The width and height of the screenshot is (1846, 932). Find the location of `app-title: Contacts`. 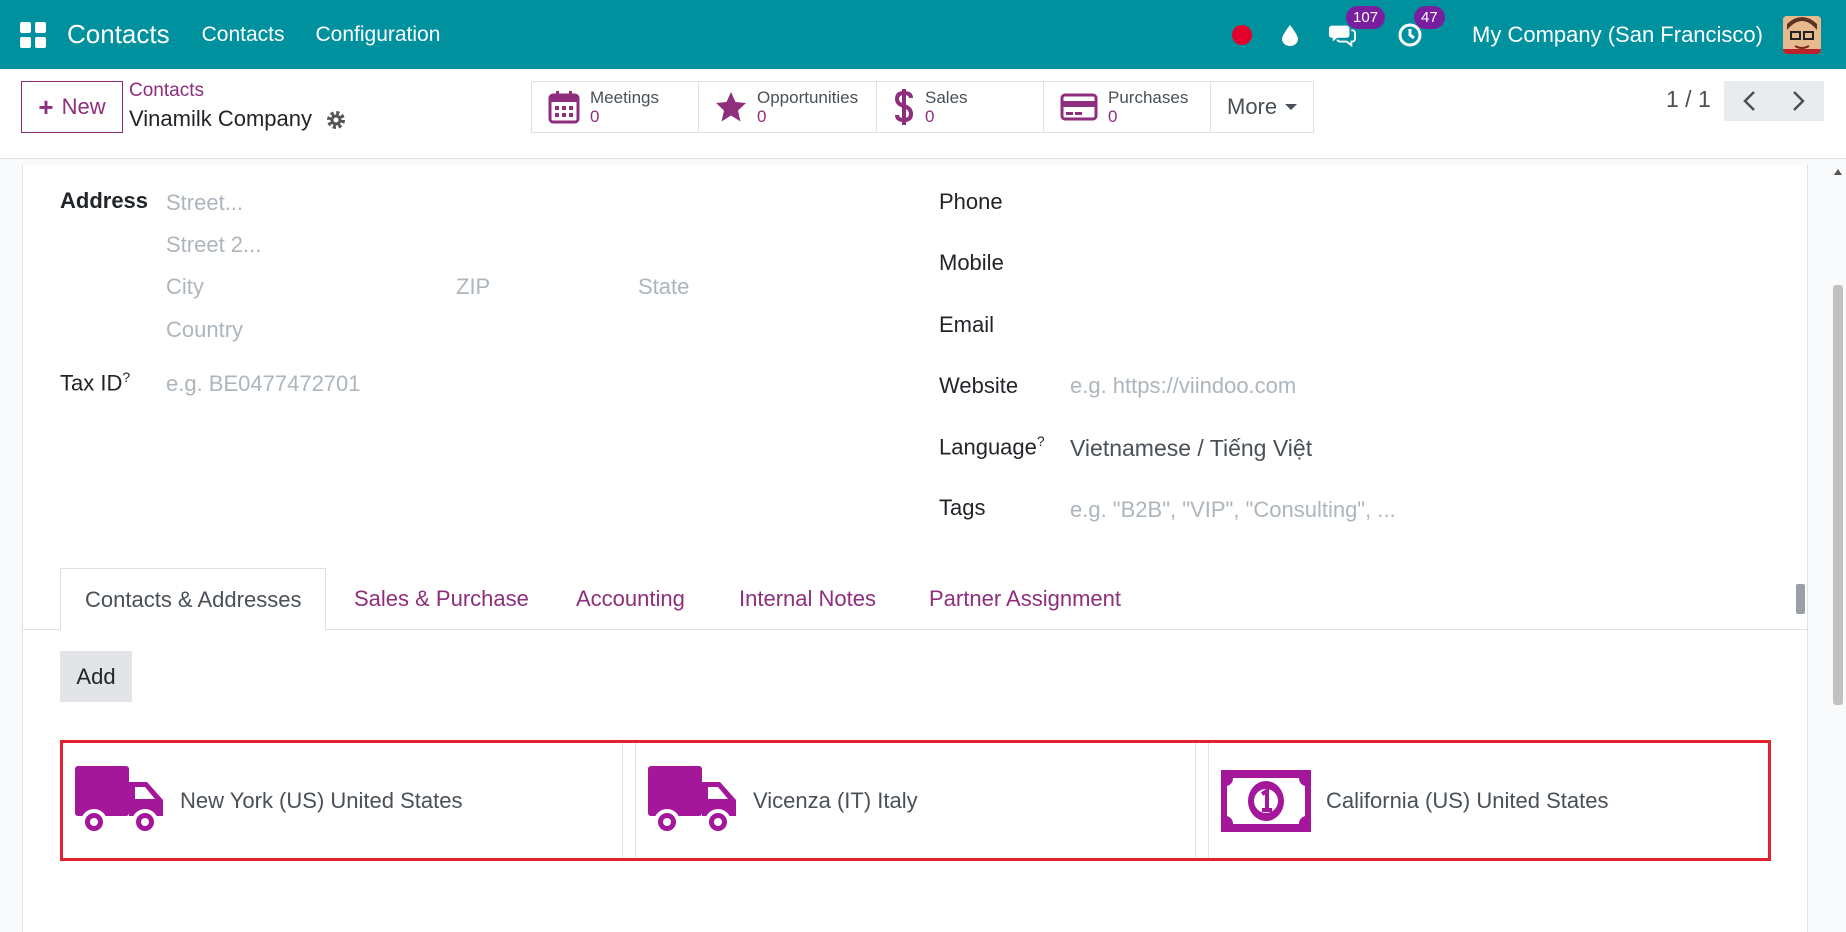

app-title: Contacts is located at coordinates (118, 34).